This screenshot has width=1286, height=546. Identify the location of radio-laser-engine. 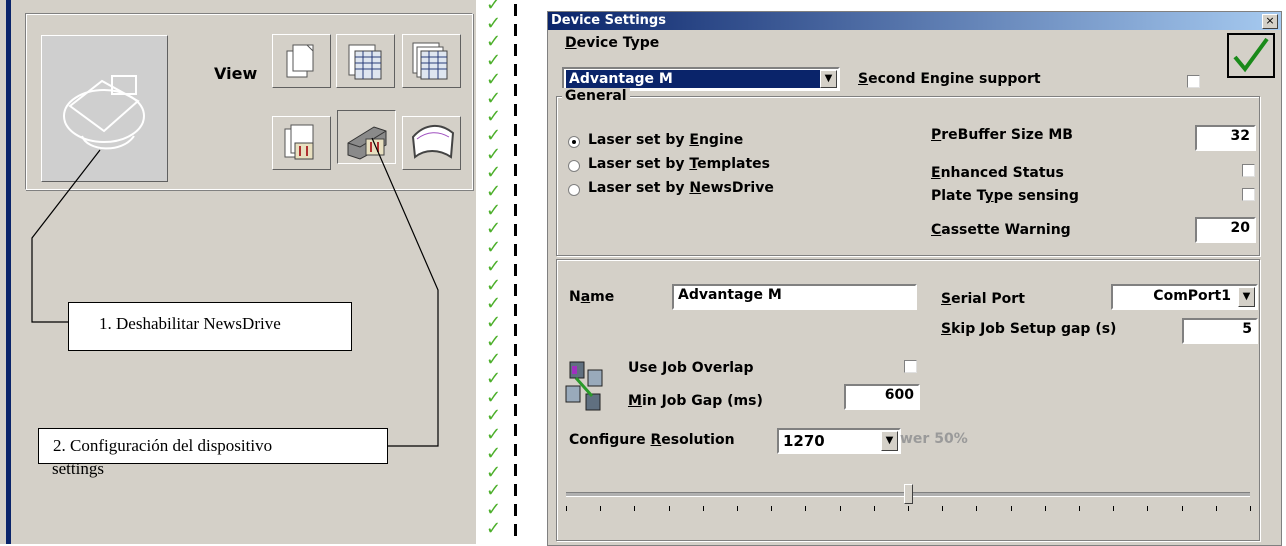
(574, 142).